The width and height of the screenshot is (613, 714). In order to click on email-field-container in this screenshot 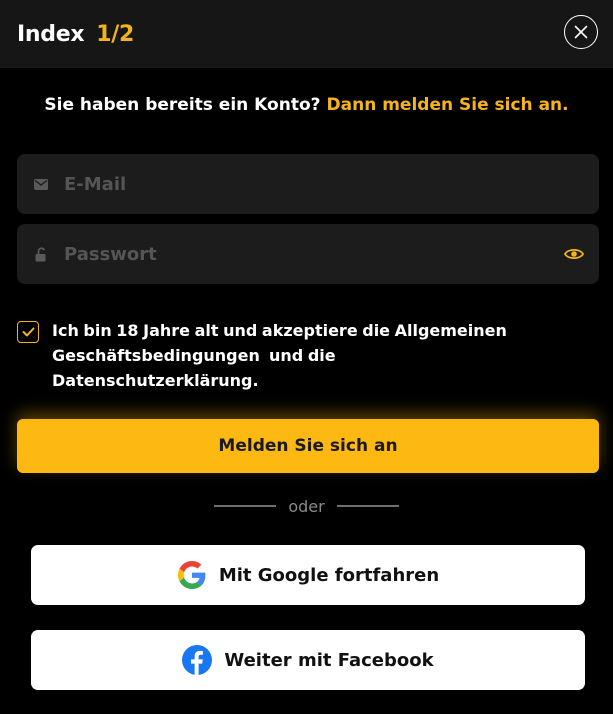, I will do `click(308, 184)`.